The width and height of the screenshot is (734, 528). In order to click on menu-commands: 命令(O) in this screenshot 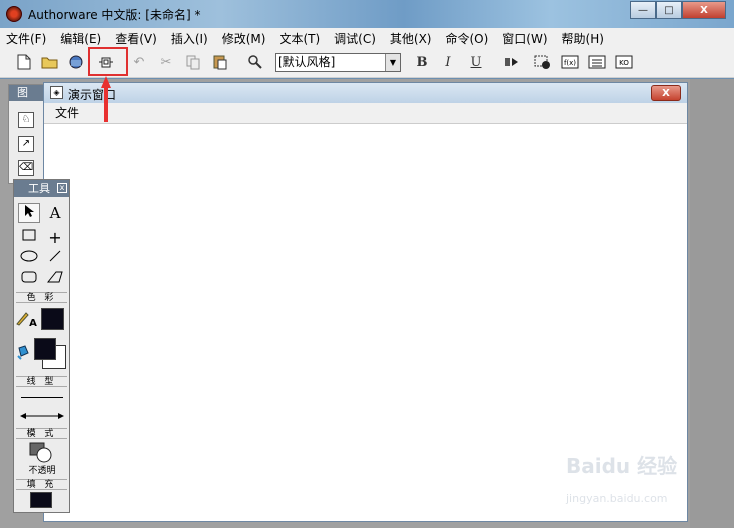, I will do `click(466, 38)`.